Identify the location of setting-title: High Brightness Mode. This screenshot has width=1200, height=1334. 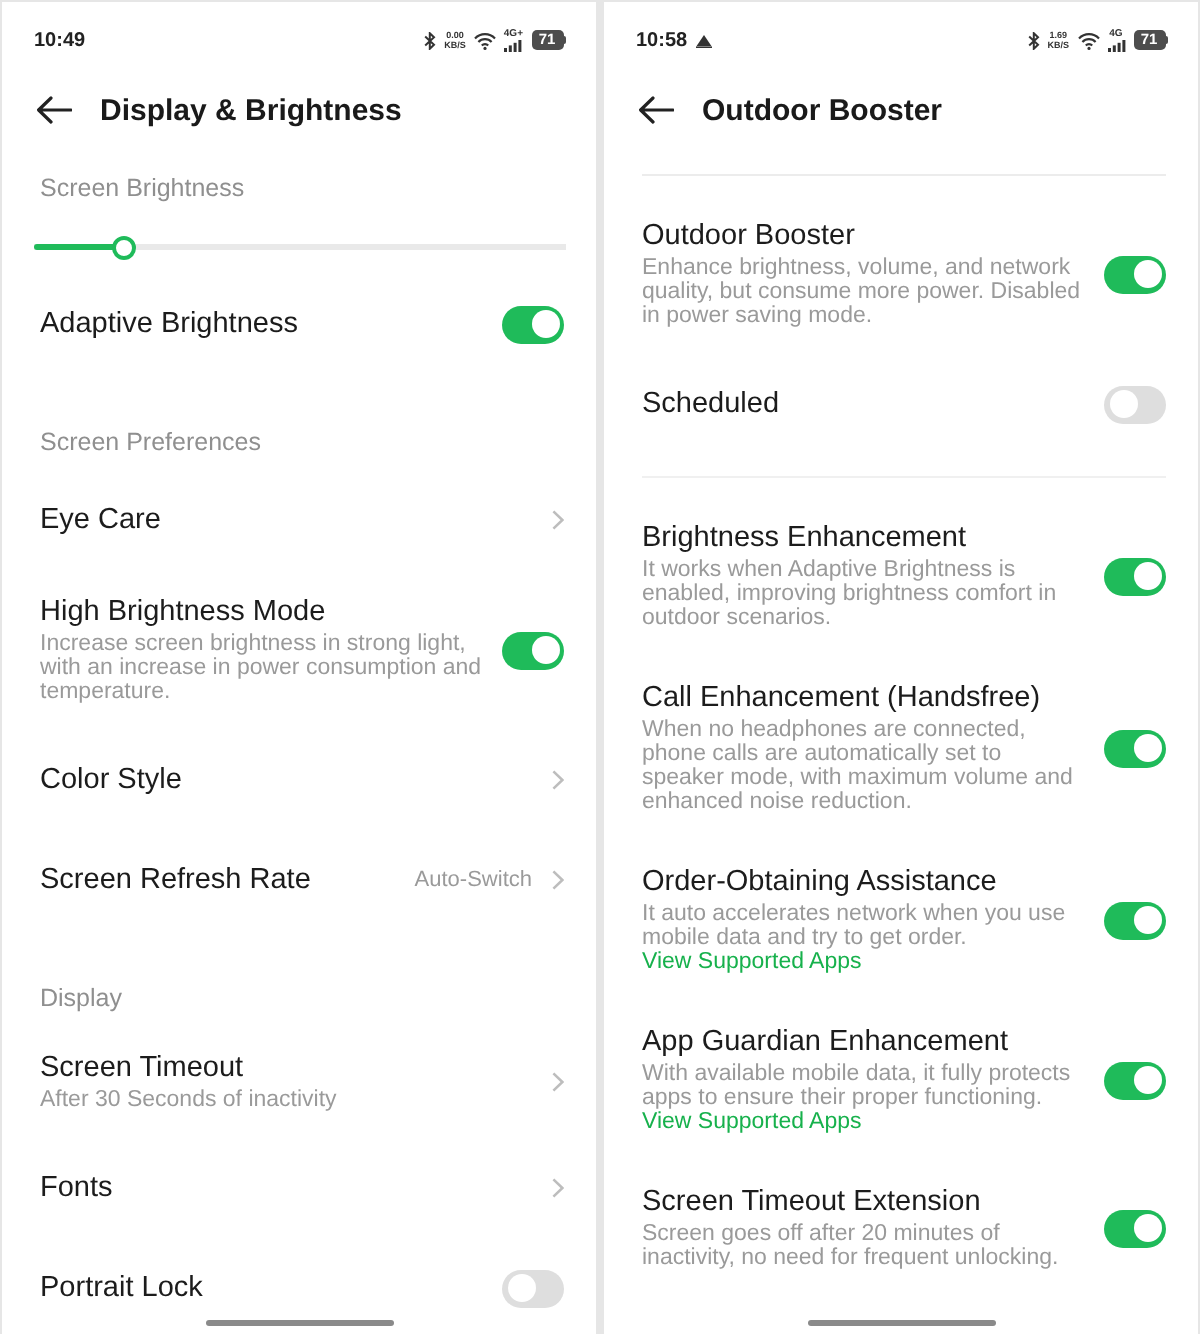
(183, 612).